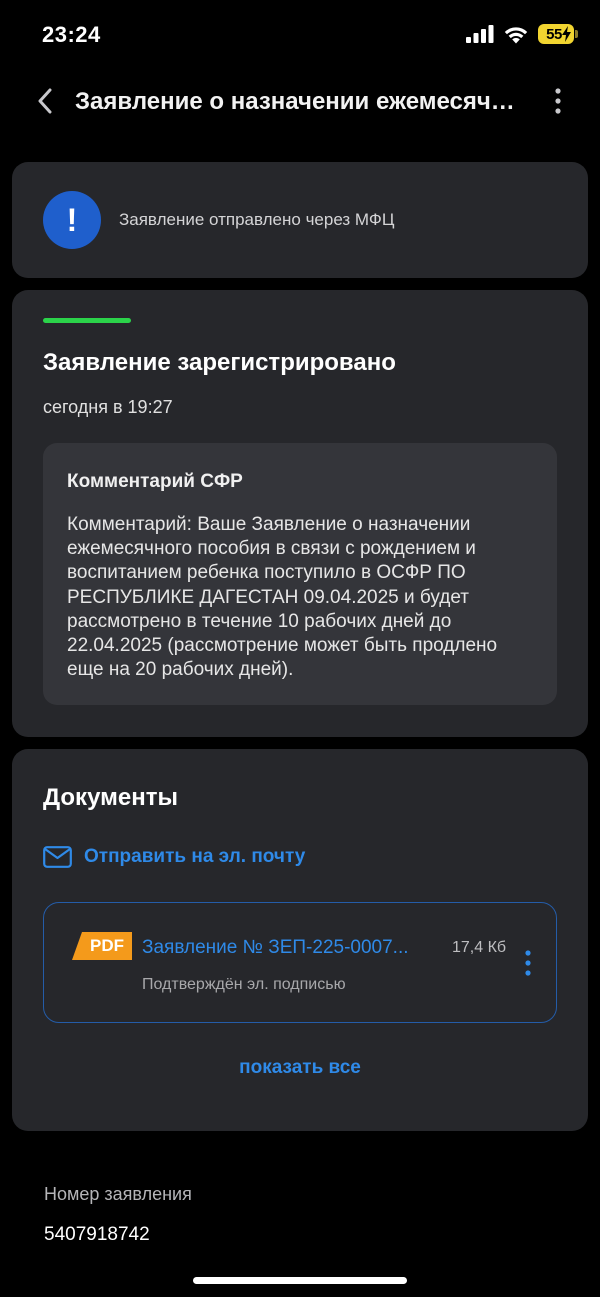 Image resolution: width=600 pixels, height=1297 pixels. I want to click on back-button, so click(45, 101).